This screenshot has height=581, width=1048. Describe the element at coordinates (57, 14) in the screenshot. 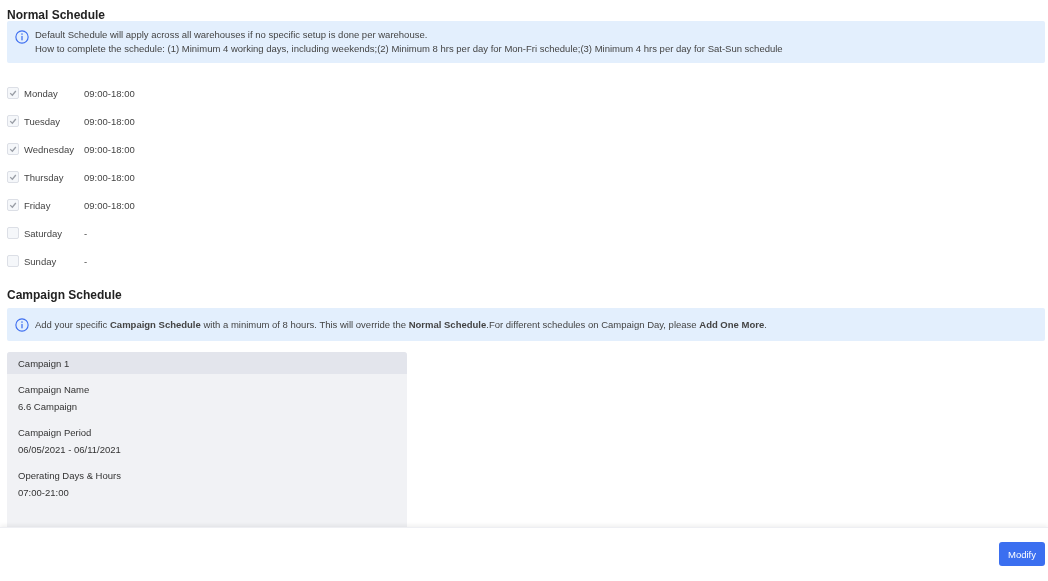

I see `section-title: Normal Schedule` at that location.